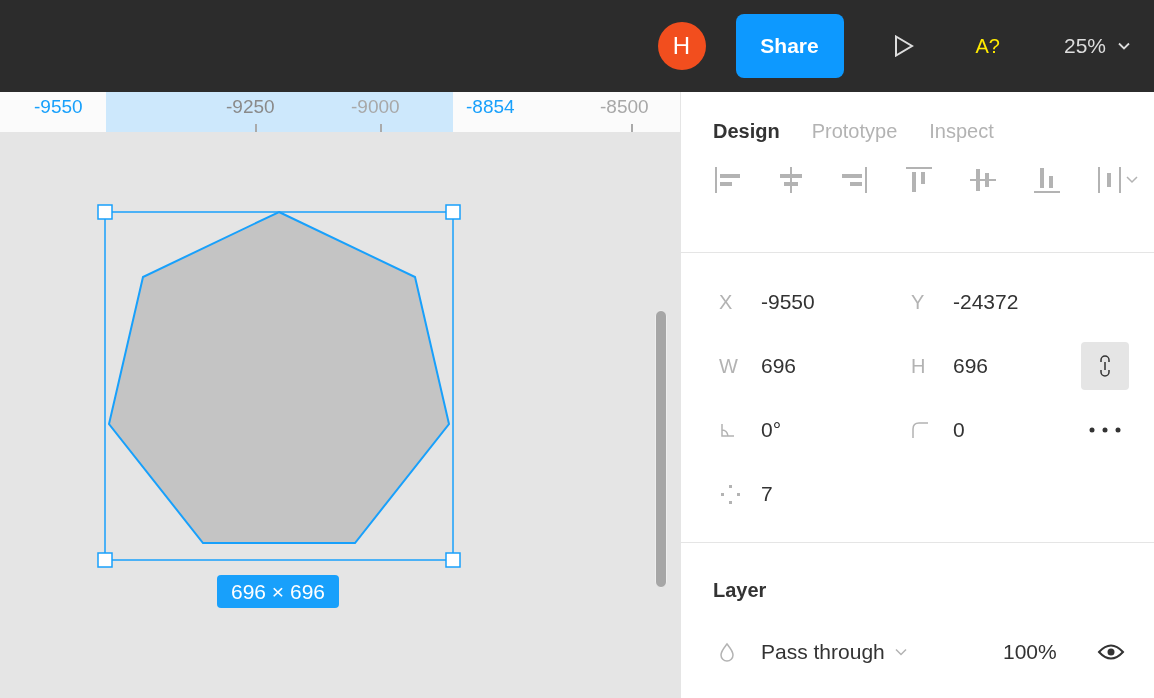 The image size is (1154, 698). What do you see at coordinates (250, 107) in the screenshot?
I see `ruler-label: -9250` at bounding box center [250, 107].